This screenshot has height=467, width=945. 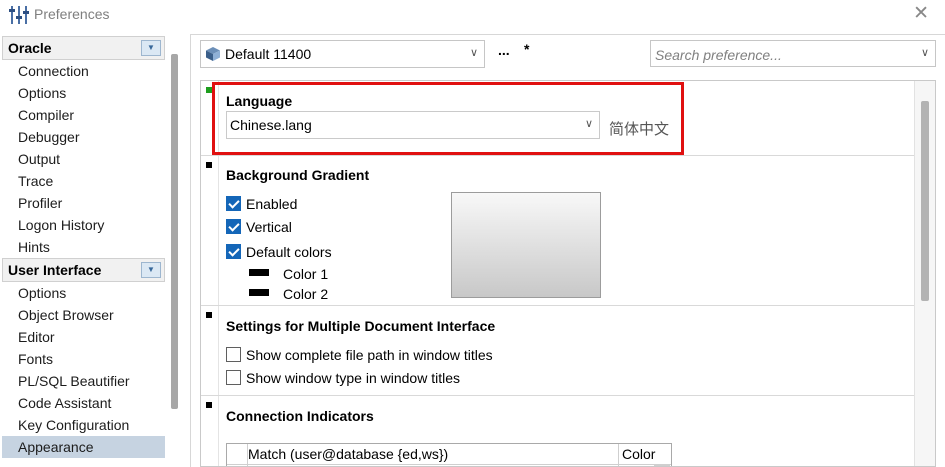 What do you see at coordinates (472, 15) in the screenshot?
I see `title-bar: Preferences ✕` at bounding box center [472, 15].